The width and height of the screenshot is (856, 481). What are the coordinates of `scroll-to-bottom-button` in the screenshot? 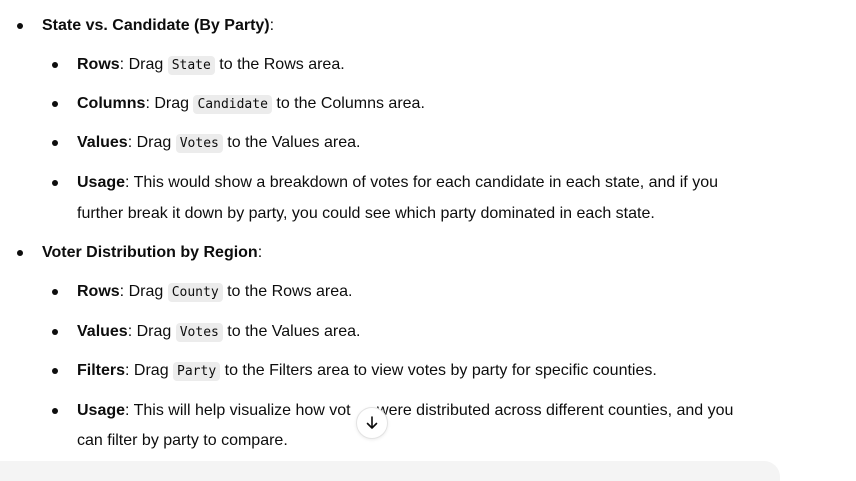 It's located at (372, 423).